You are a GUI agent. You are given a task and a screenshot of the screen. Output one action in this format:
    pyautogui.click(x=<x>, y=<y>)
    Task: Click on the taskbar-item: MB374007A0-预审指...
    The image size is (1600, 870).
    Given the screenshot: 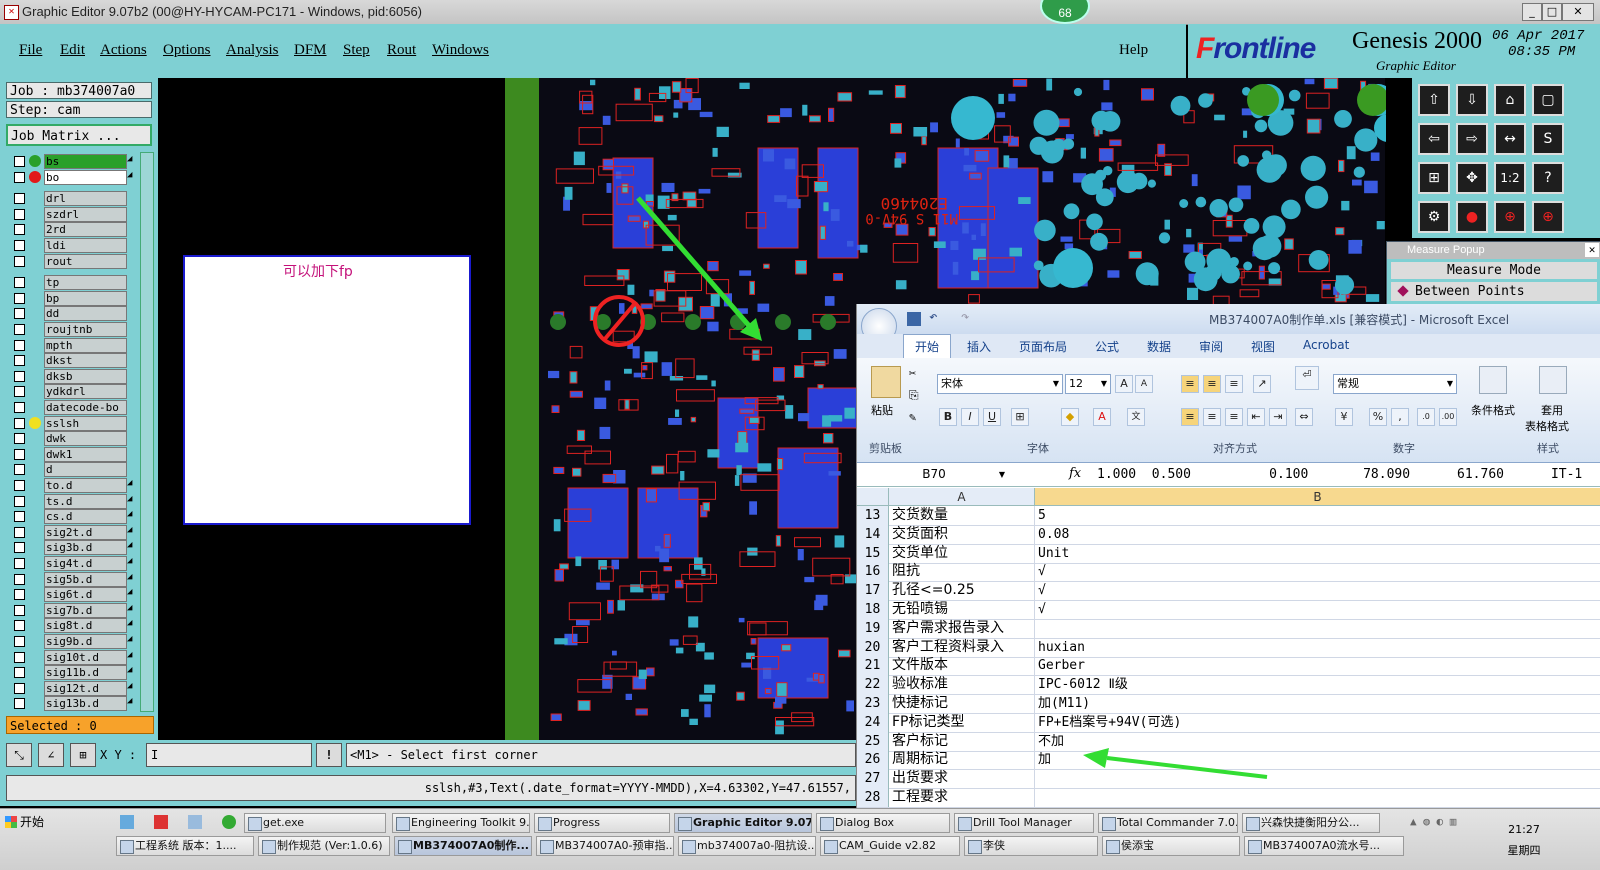 What is the action you would take?
    pyautogui.click(x=605, y=846)
    